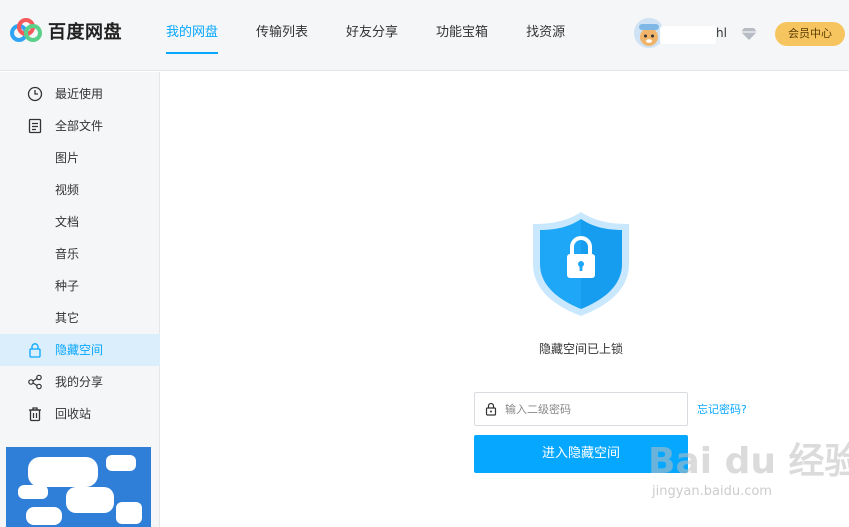  I want to click on password-input, so click(594, 409).